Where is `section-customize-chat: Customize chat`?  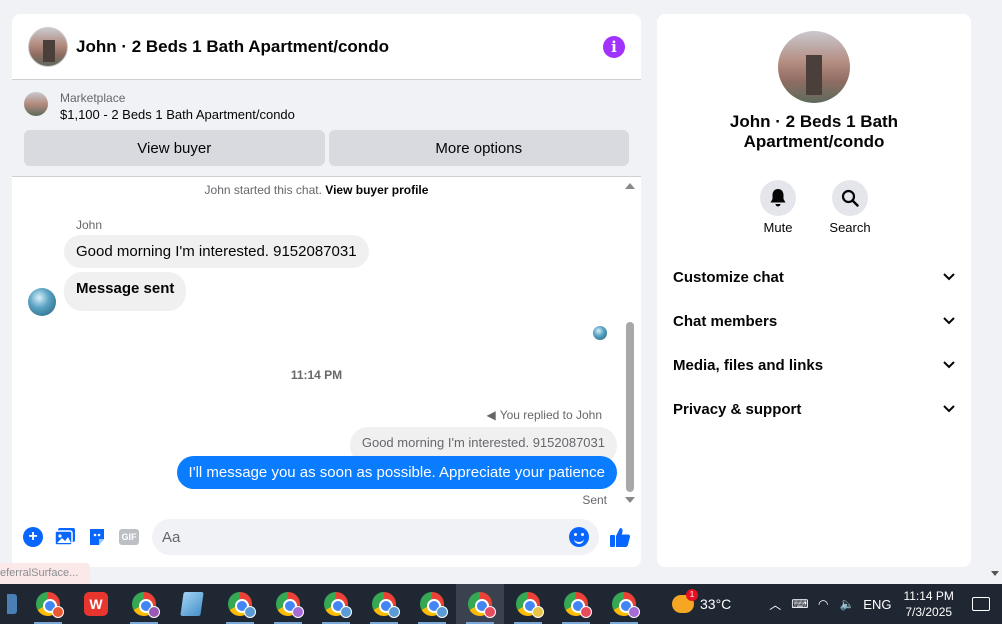
section-customize-chat: Customize chat is located at coordinates (814, 277).